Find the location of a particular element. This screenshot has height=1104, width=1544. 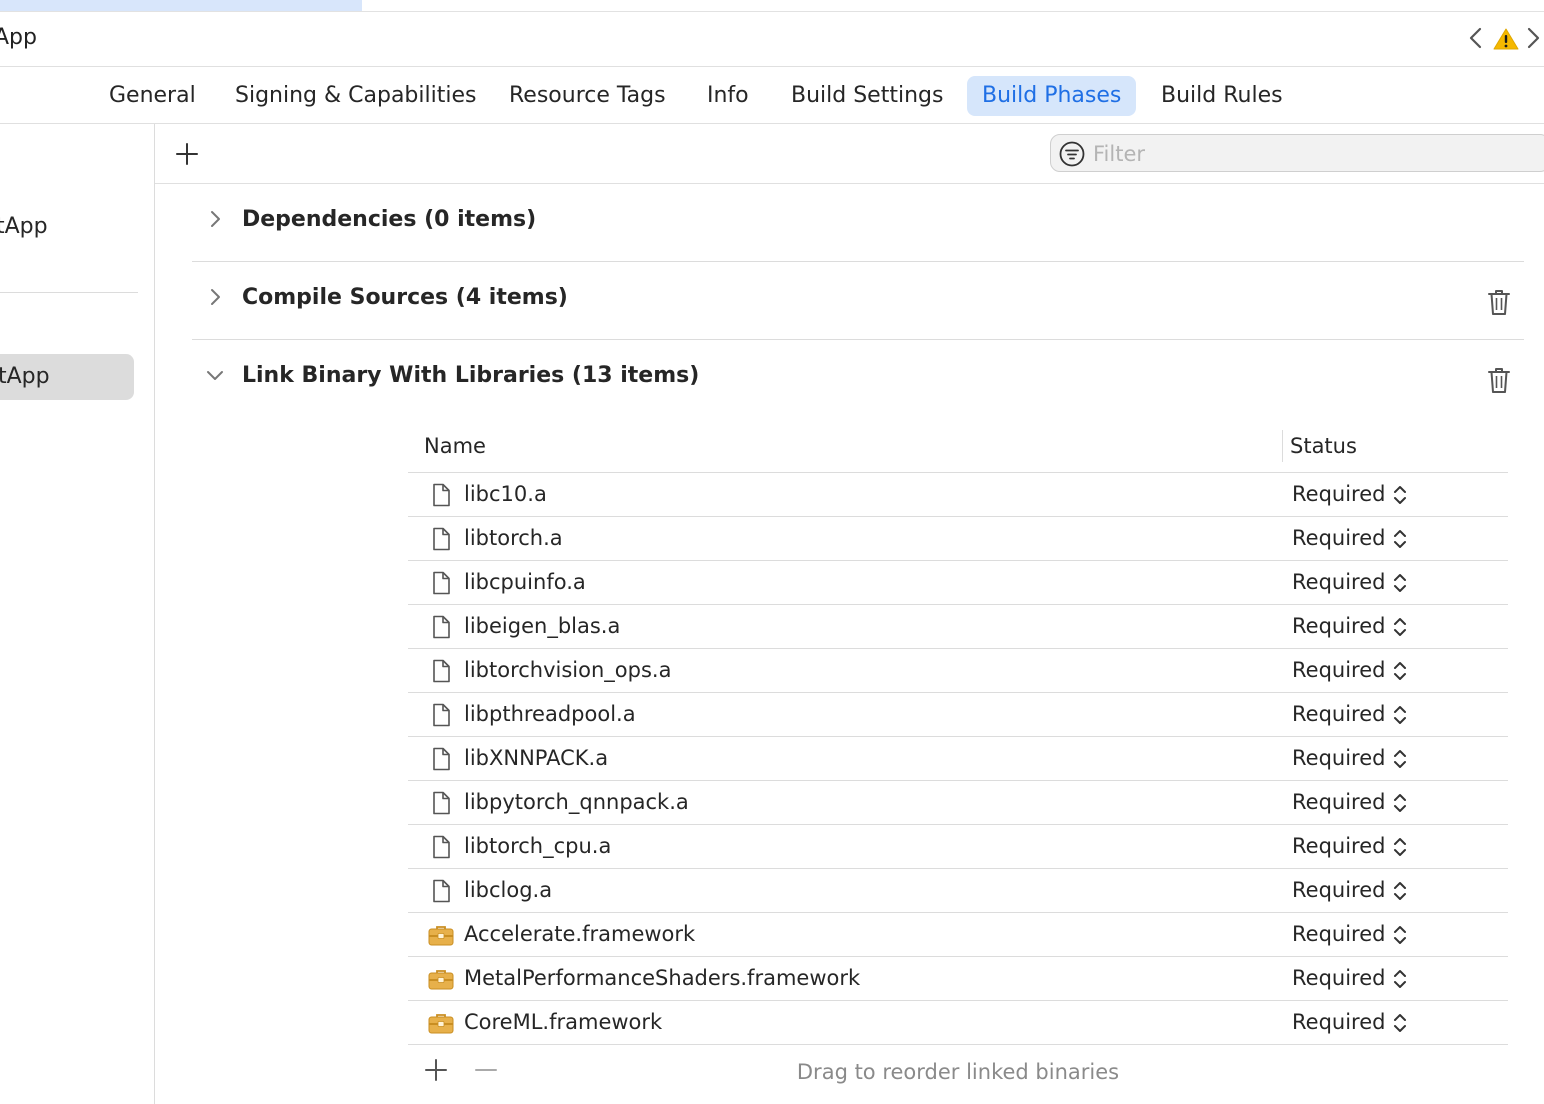

table-row: libeigen_blas.a Required is located at coordinates (958, 627).